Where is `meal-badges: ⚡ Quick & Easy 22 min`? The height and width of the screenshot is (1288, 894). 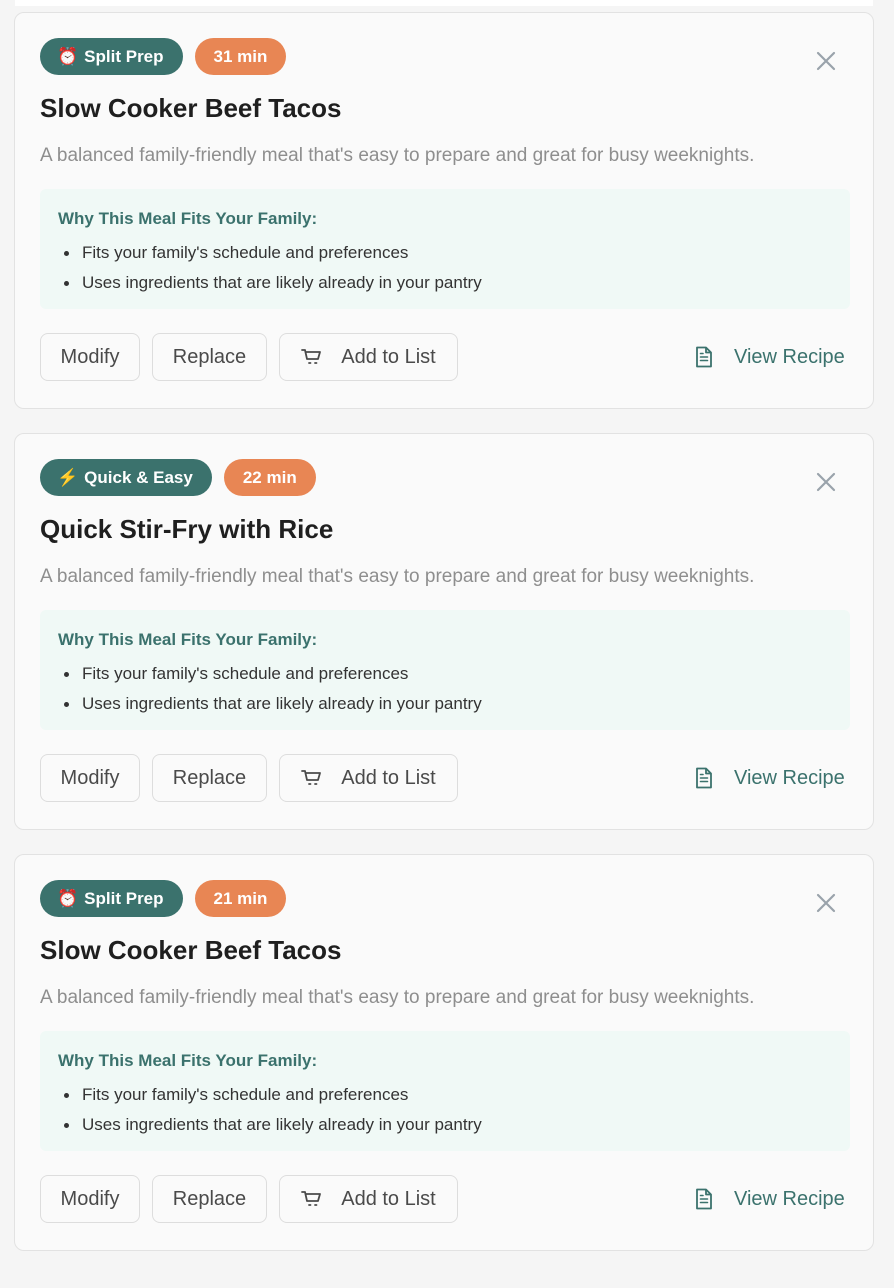
meal-badges: ⚡ Quick & Easy 22 min is located at coordinates (178, 477).